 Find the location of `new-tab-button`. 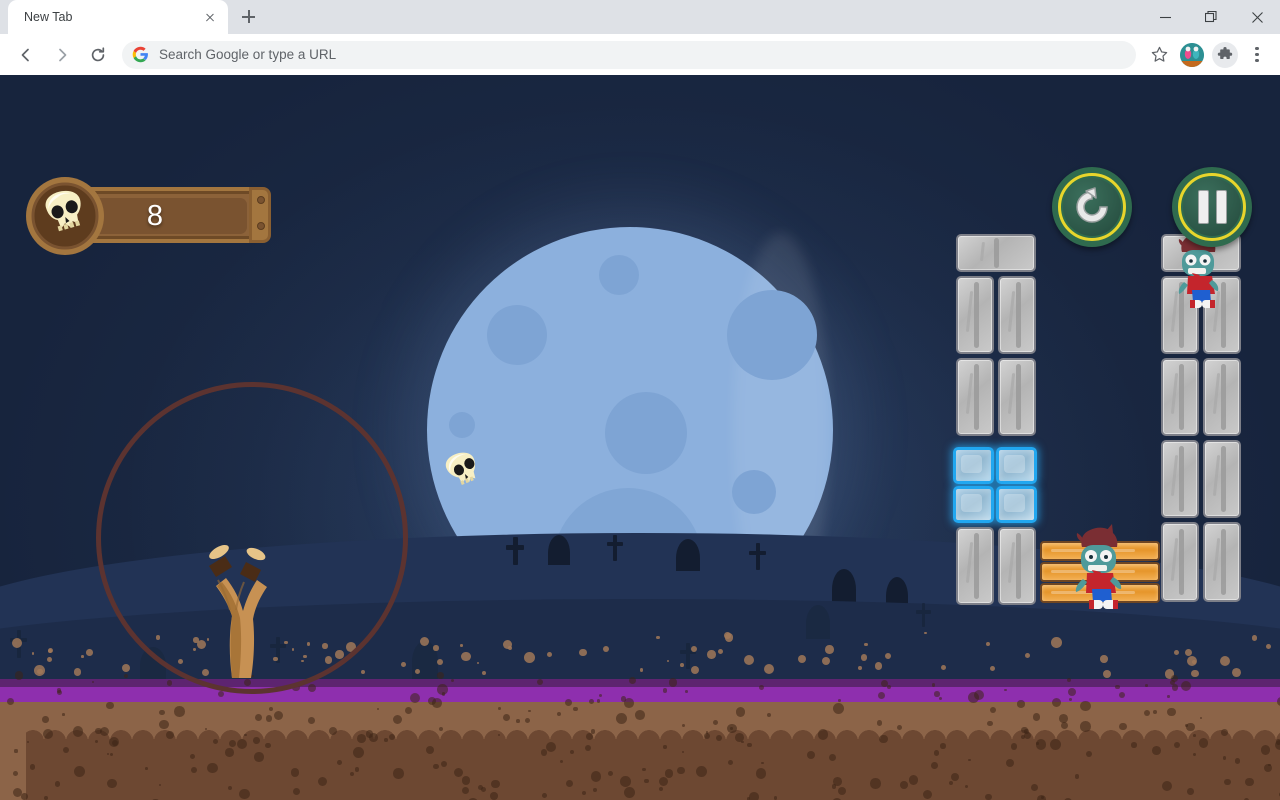

new-tab-button is located at coordinates (248, 17).